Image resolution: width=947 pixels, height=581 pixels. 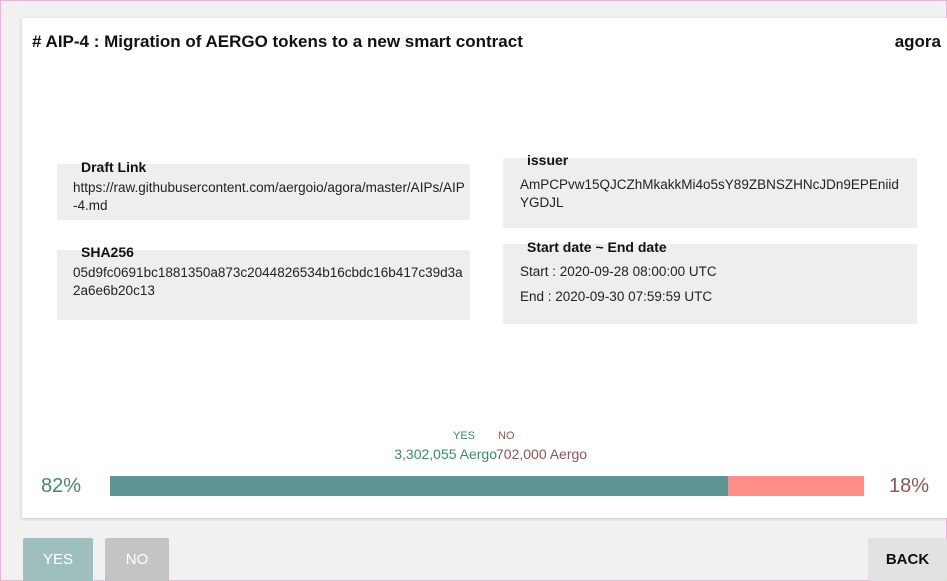 I want to click on no-percentage: 18%, so click(x=909, y=486).